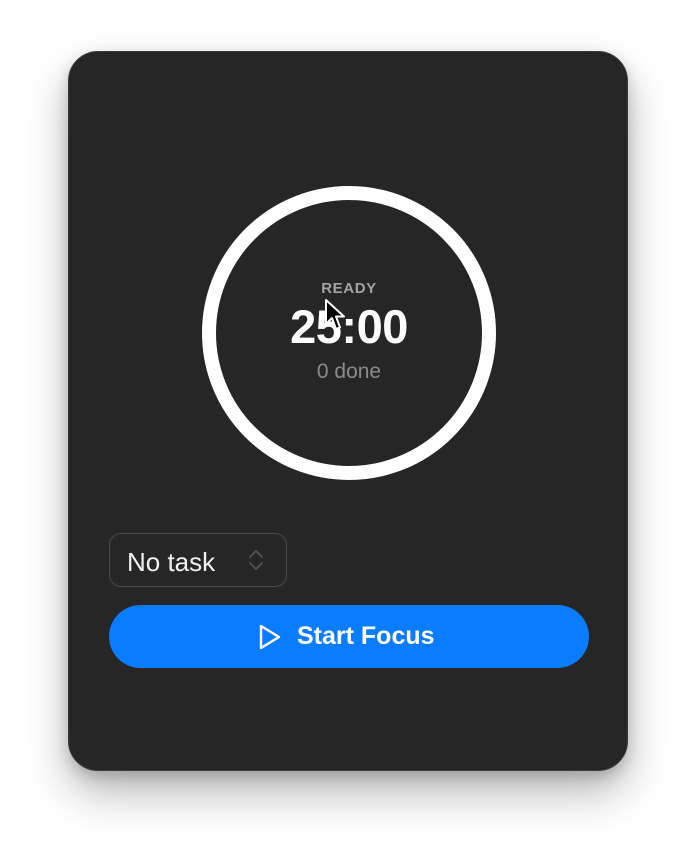 This screenshot has width=696, height=856. I want to click on play-icon, so click(270, 636).